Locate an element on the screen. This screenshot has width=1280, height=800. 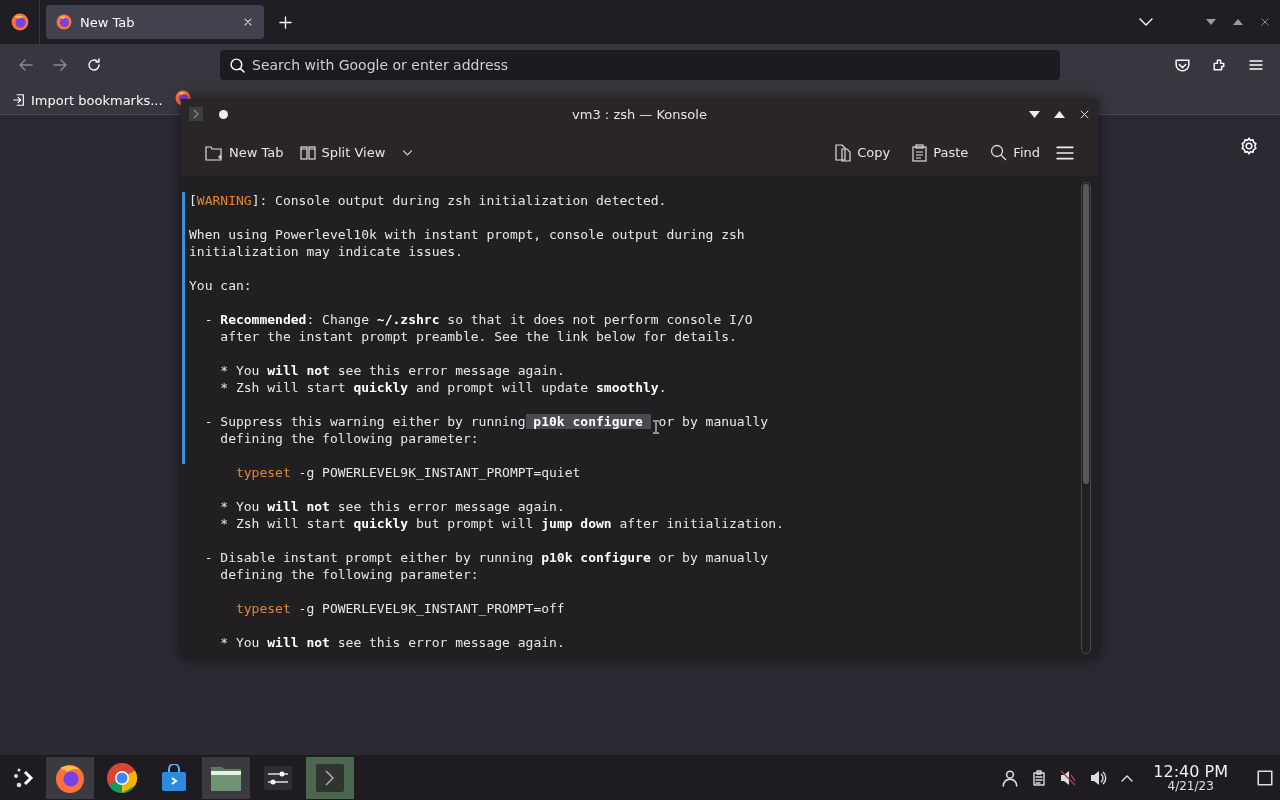
terminal-line: initialization may indicate issues. is located at coordinates (326, 251).